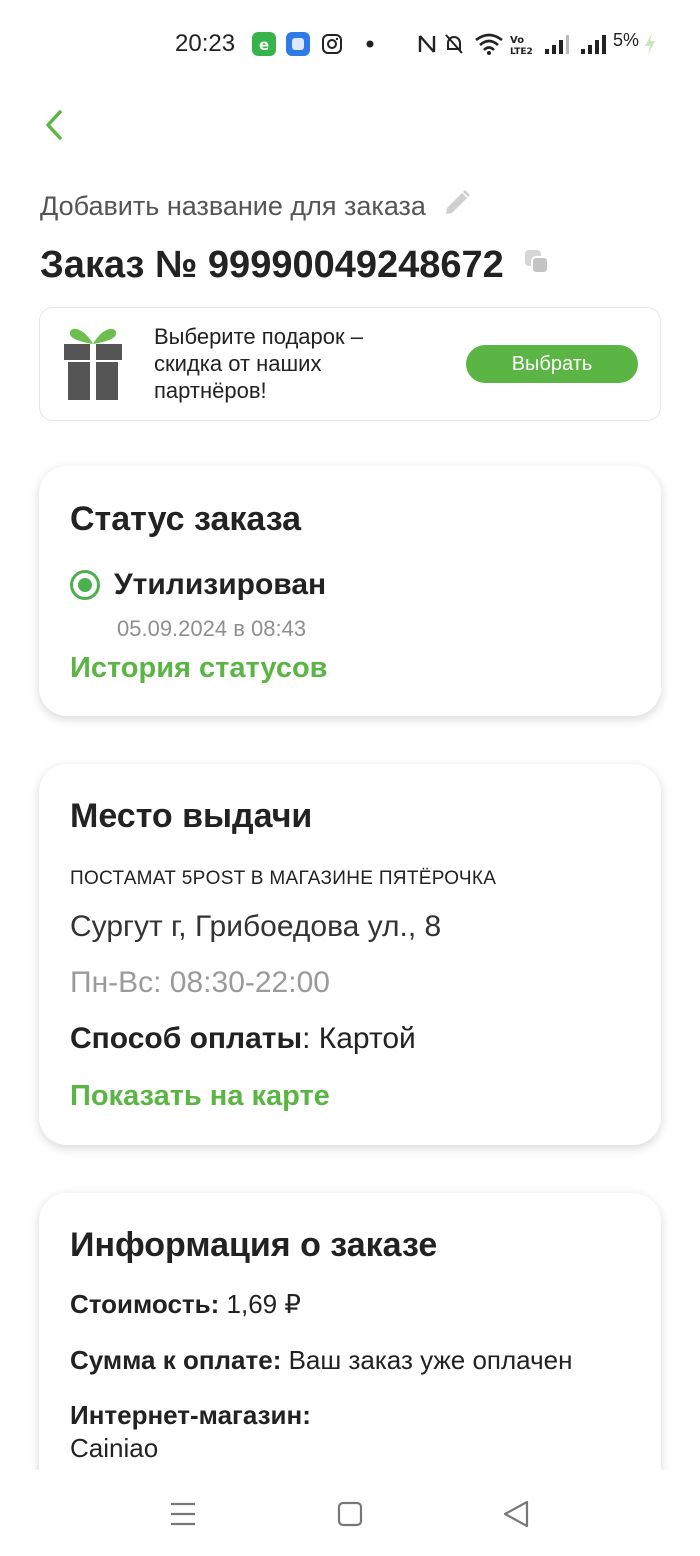 The height and width of the screenshot is (1556, 700). Describe the element at coordinates (517, 1519) in the screenshot. I see `back-triangle-icon` at that location.